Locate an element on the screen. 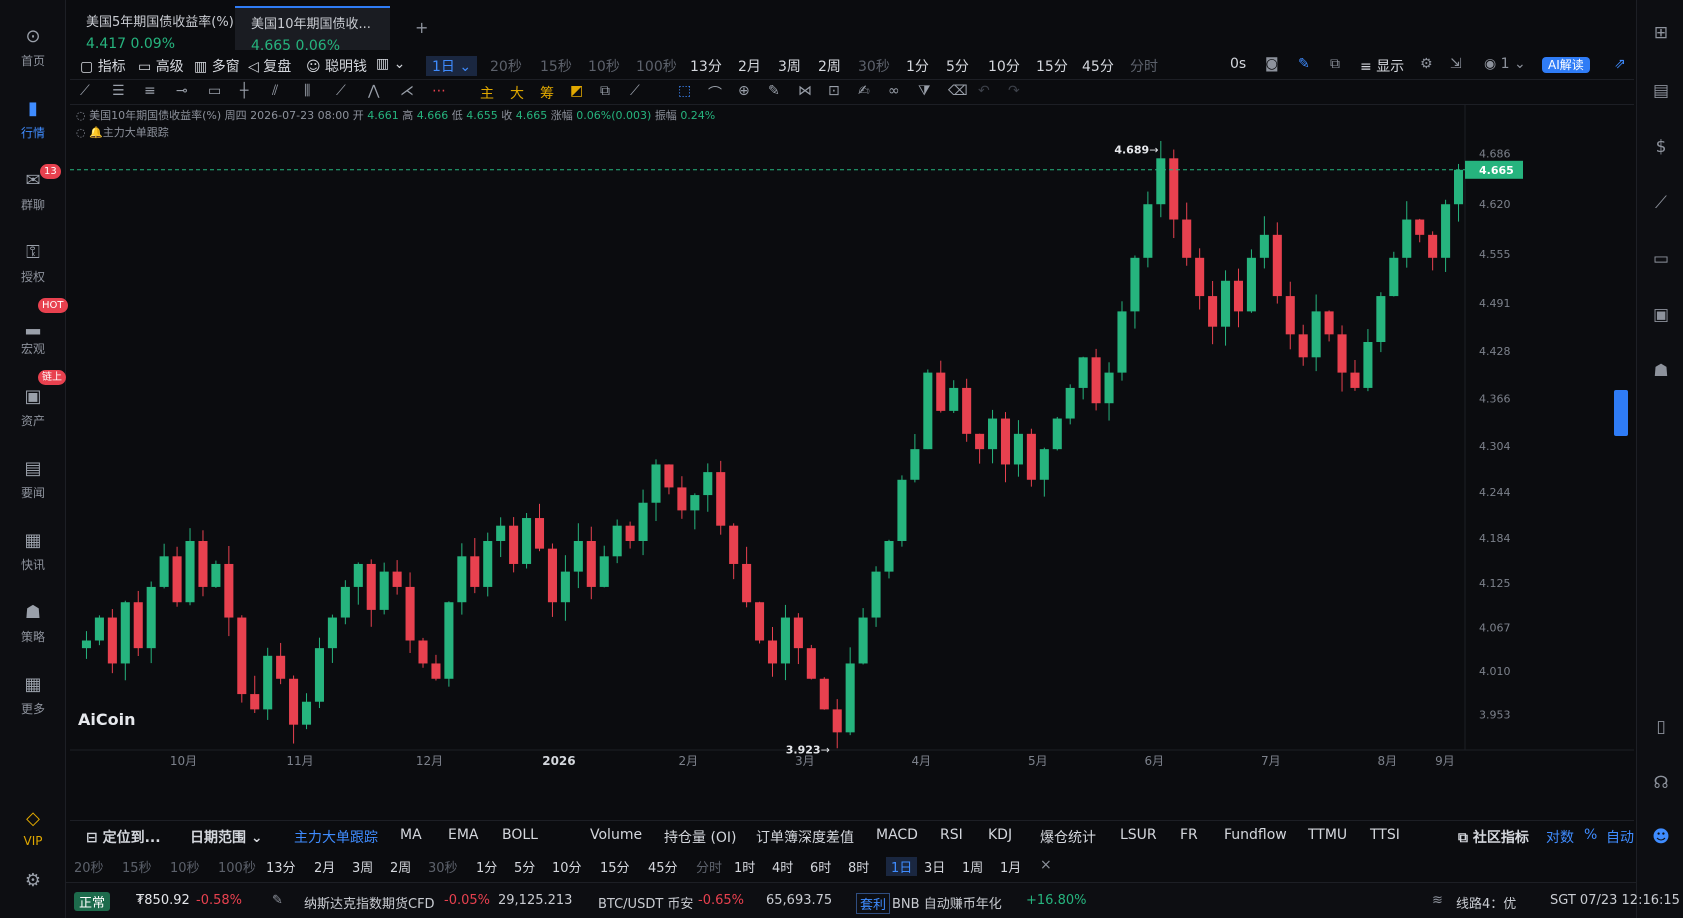 The width and height of the screenshot is (1683, 918). nav-vip: ◇ VIP is located at coordinates (33, 828).